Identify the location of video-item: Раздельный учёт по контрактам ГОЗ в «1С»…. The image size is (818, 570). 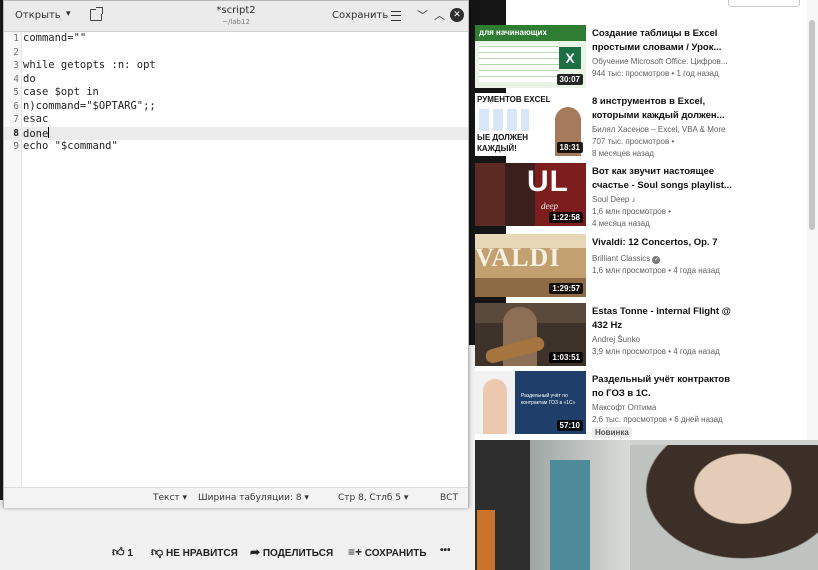
(640, 405).